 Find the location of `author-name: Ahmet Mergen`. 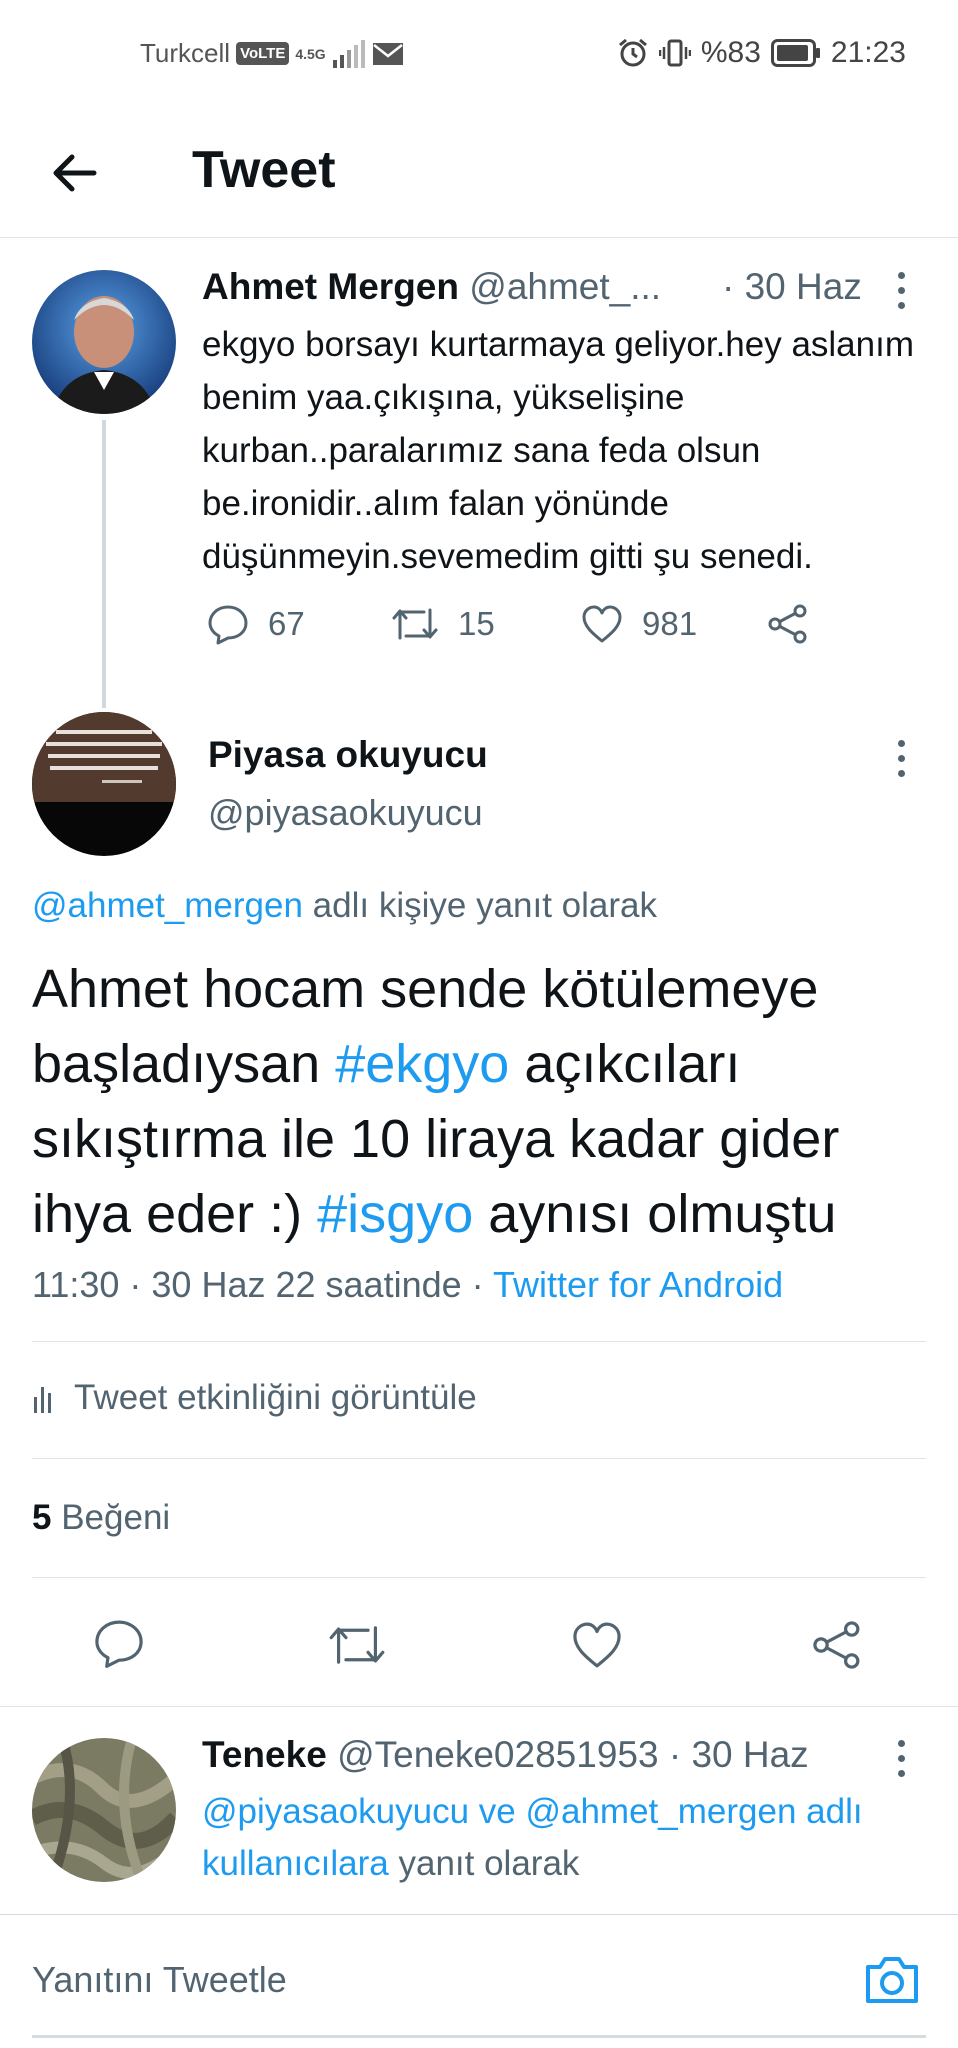

author-name: Ahmet Mergen is located at coordinates (330, 286).